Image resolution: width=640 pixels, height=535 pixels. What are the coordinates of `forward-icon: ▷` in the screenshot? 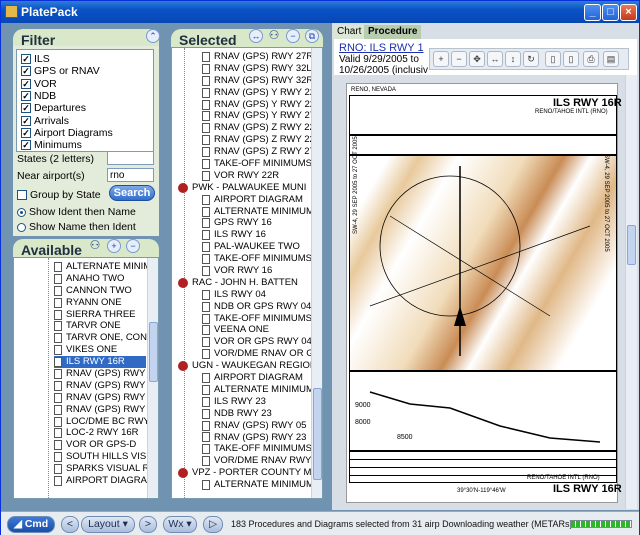 It's located at (213, 524).